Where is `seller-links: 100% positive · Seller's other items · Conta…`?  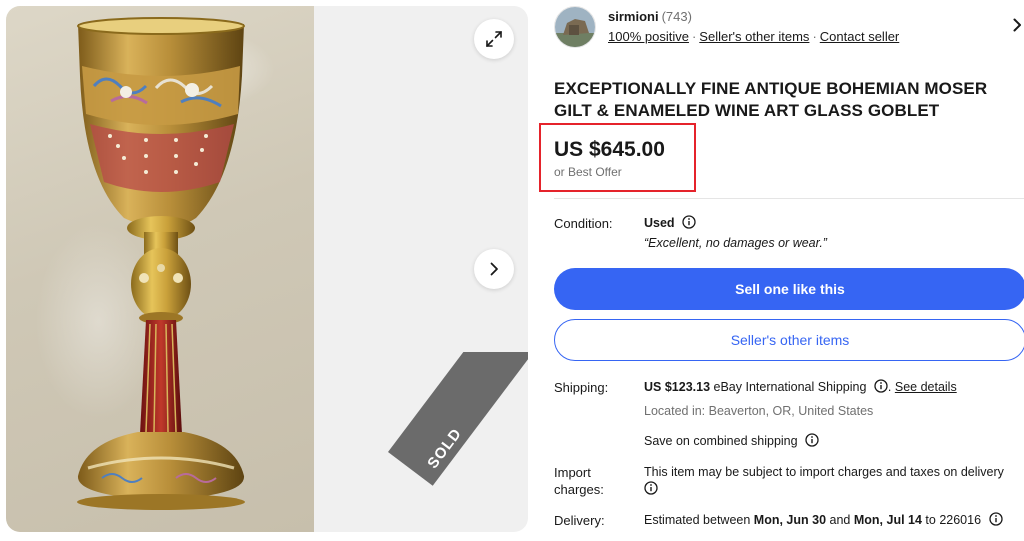
seller-links: 100% positive · Seller's other items · Conta… is located at coordinates (753, 36).